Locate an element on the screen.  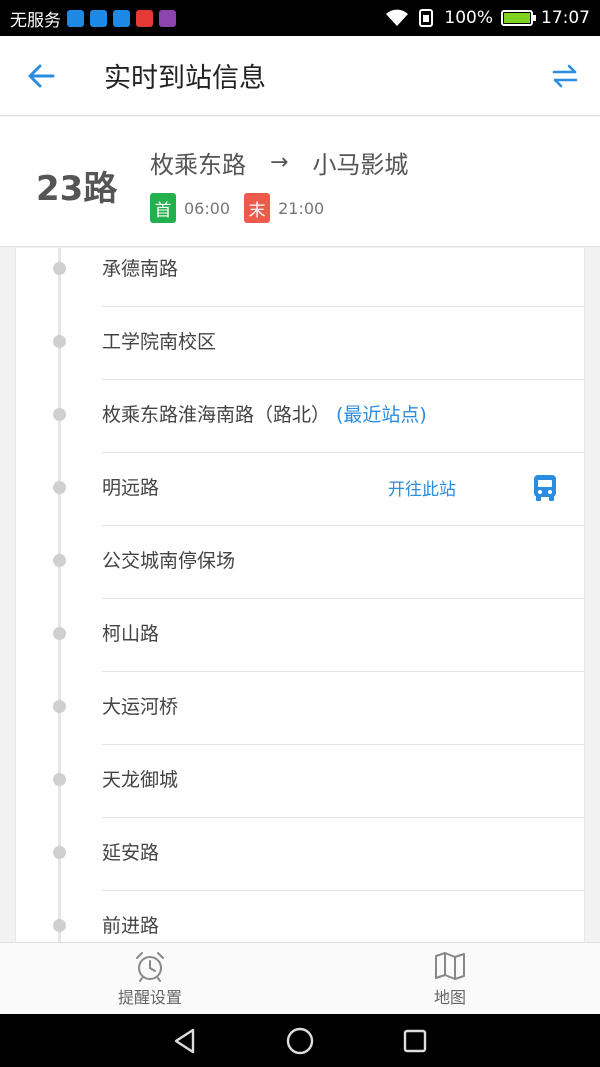
tab-map: 地图 is located at coordinates (450, 978).